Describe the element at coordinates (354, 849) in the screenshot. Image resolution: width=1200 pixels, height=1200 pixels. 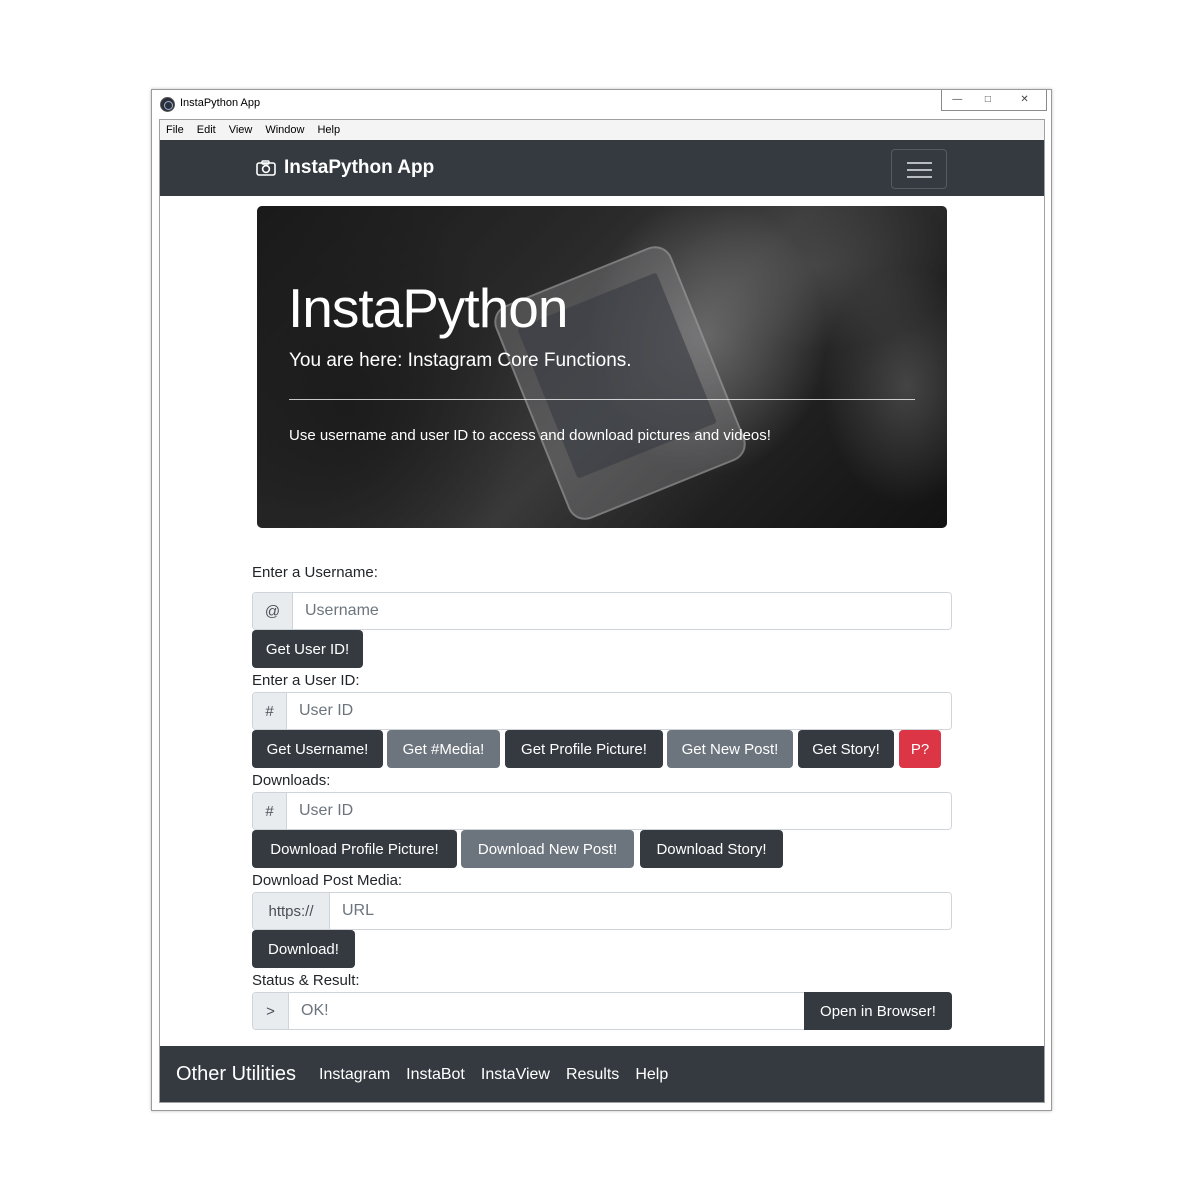
I see `download-profile-picture-button: Download Profile Picture!` at that location.